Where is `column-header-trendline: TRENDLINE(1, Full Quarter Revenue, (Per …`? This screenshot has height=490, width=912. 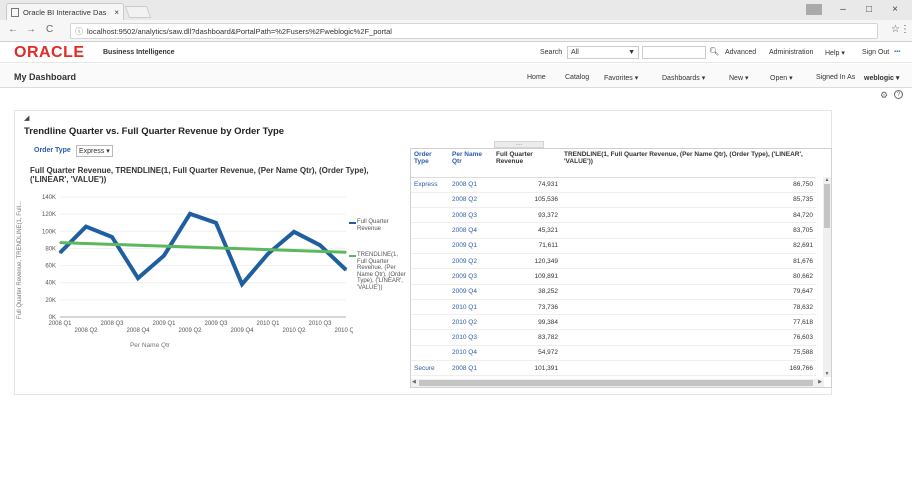 column-header-trendline: TRENDLINE(1, Full Quarter Revenue, (Per … is located at coordinates (688, 163).